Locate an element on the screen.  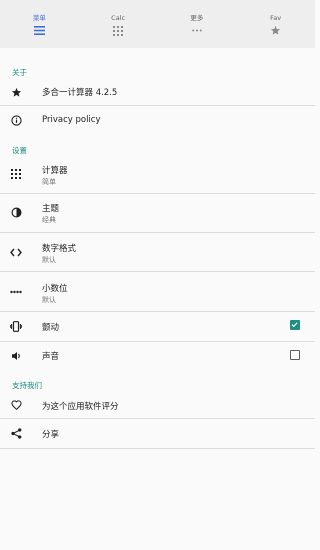
privacy-policy-label: Privacy policy is located at coordinates (71, 120).